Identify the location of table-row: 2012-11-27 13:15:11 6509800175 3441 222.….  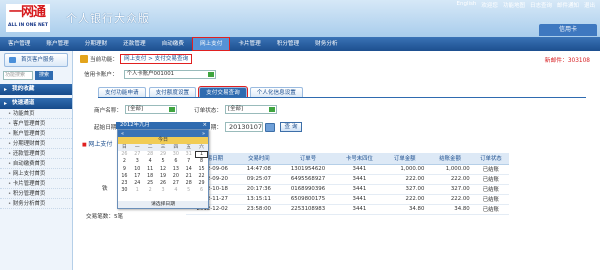
(347, 199).